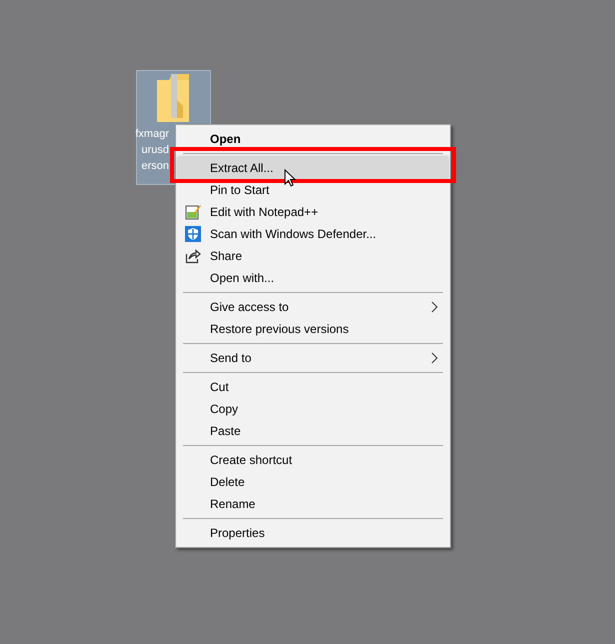  What do you see at coordinates (313, 533) in the screenshot?
I see `menu-item: Properties` at bounding box center [313, 533].